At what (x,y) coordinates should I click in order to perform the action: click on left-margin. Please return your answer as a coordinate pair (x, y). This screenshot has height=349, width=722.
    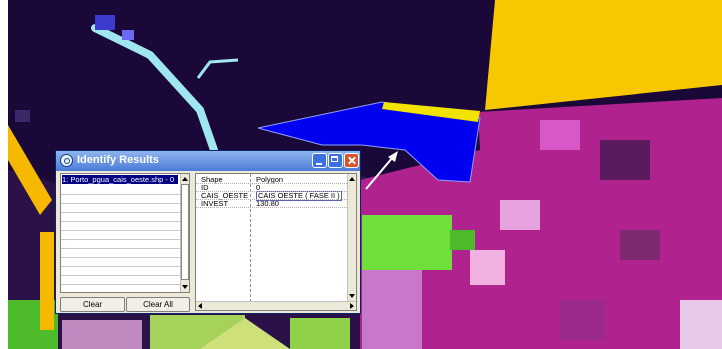
    Looking at the image, I should click on (4, 174).